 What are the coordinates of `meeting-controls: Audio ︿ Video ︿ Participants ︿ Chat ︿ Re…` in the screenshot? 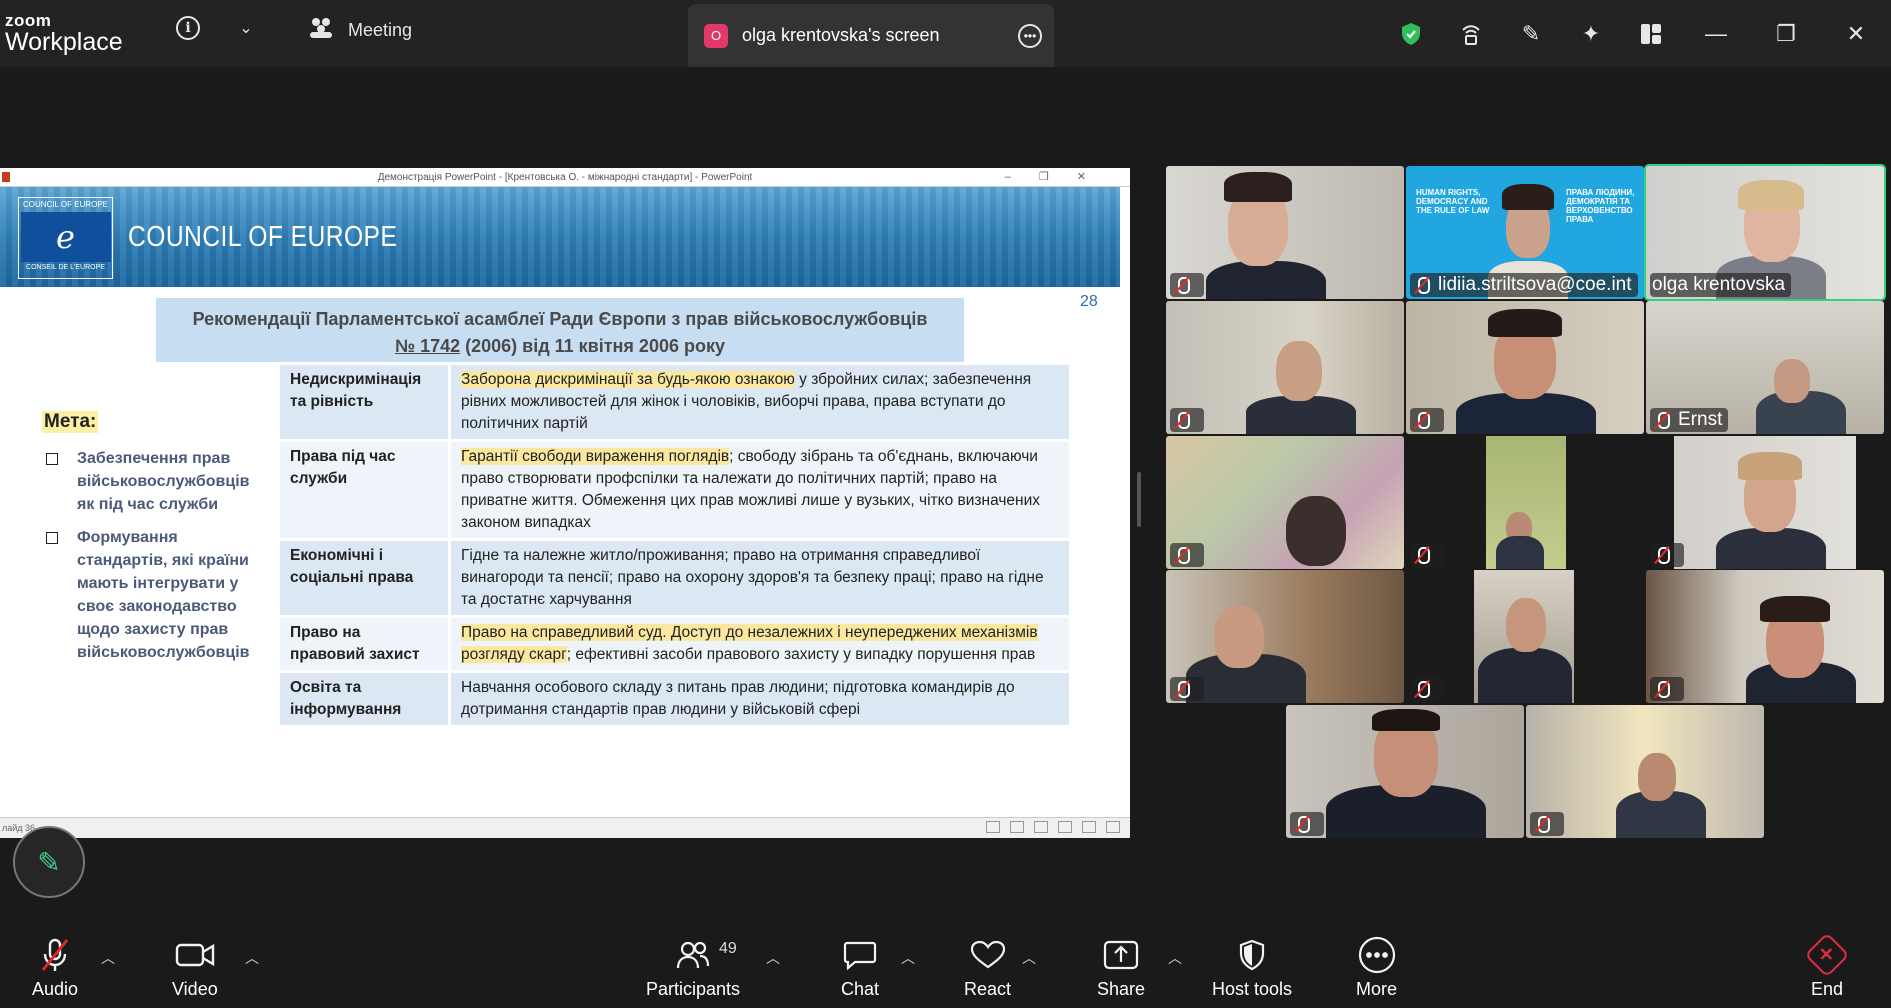 It's located at (945, 964).